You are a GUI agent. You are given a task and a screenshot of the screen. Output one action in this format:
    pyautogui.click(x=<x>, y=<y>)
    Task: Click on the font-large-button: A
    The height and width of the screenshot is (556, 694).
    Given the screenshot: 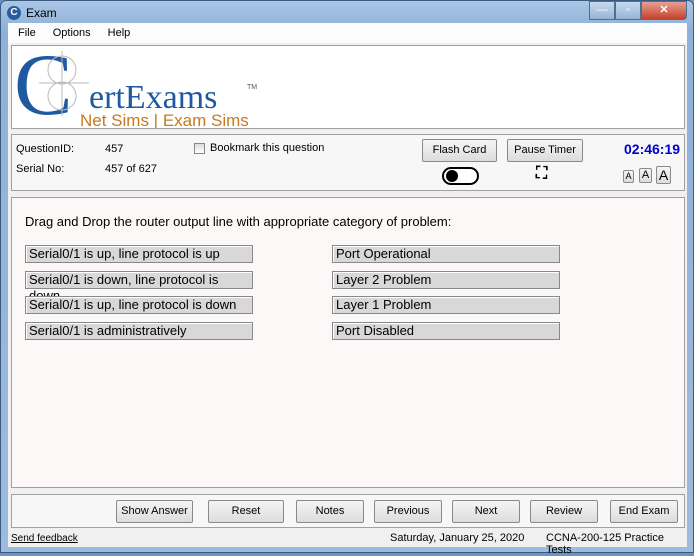 What is the action you would take?
    pyautogui.click(x=663, y=175)
    